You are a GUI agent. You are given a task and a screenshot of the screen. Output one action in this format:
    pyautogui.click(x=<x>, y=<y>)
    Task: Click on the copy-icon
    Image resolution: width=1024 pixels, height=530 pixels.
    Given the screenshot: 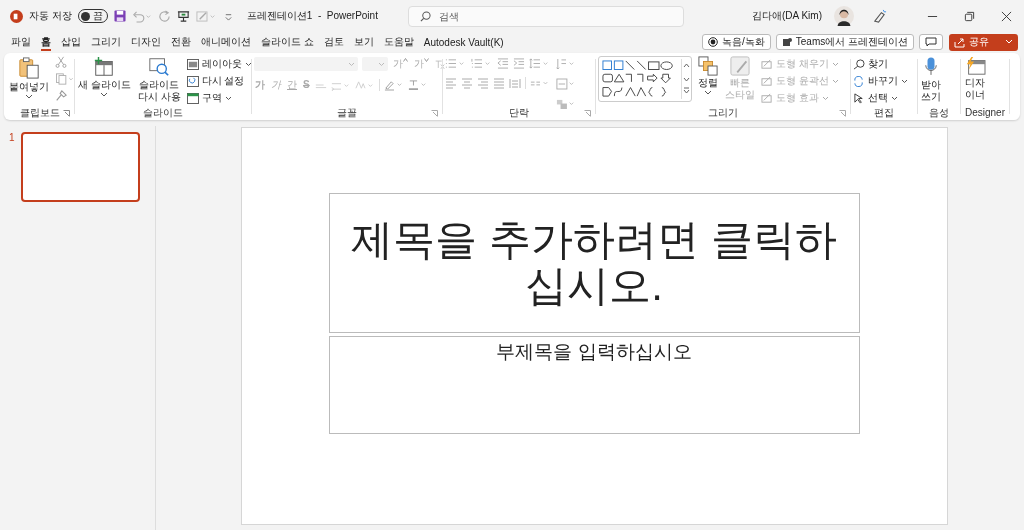 What is the action you would take?
    pyautogui.click(x=65, y=79)
    